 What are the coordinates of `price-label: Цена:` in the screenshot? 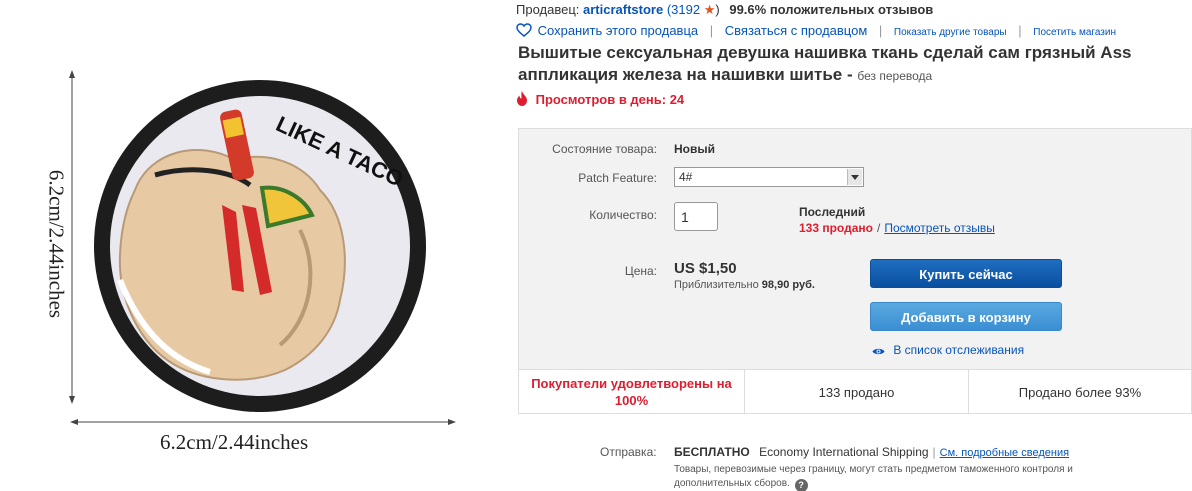 It's located at (640, 271).